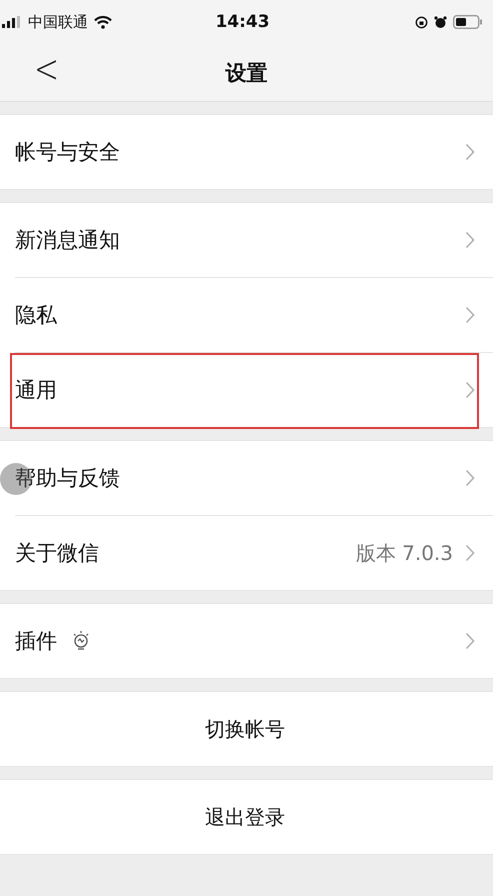 The image size is (493, 896). Describe the element at coordinates (36, 315) in the screenshot. I see `item-label: 隐私` at that location.